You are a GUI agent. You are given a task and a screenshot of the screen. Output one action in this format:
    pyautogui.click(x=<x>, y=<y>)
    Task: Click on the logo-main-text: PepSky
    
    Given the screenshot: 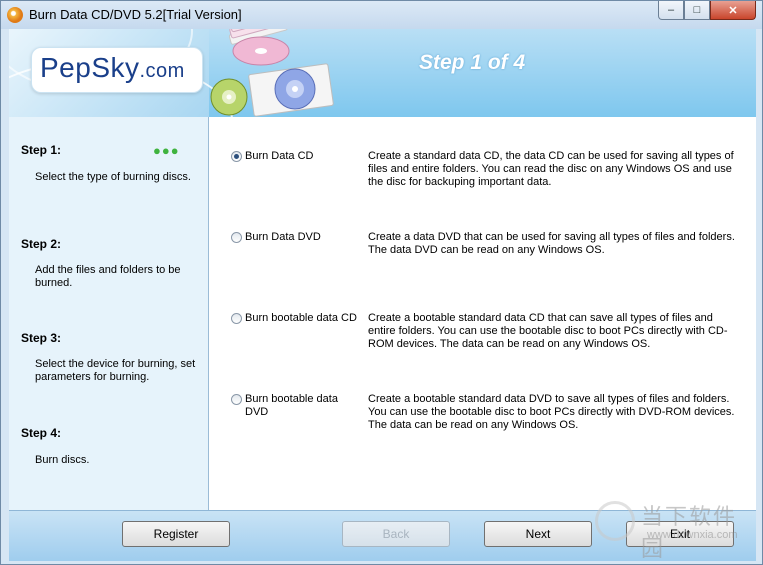 What is the action you would take?
    pyautogui.click(x=90, y=67)
    